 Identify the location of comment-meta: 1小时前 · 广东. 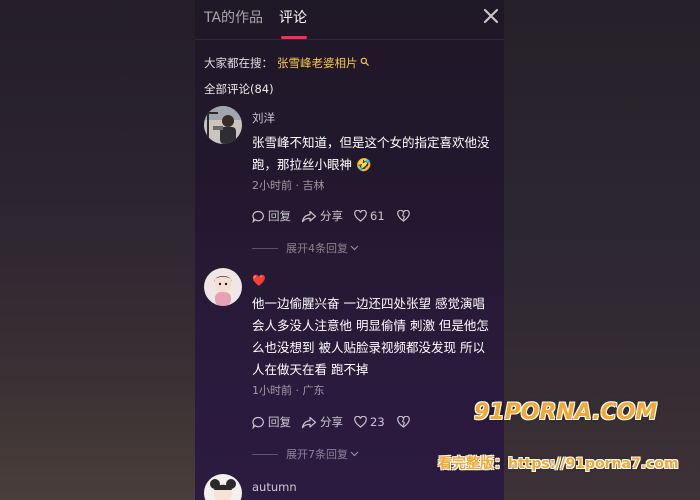
(288, 390).